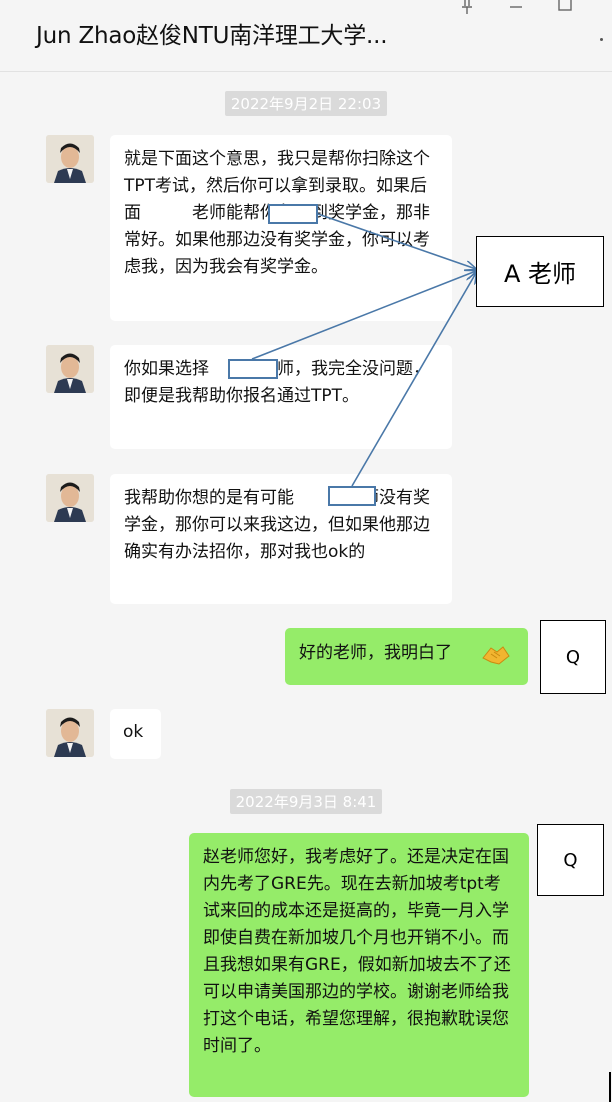 The image size is (612, 1102). I want to click on teacher-label-box: A 老师, so click(540, 271).